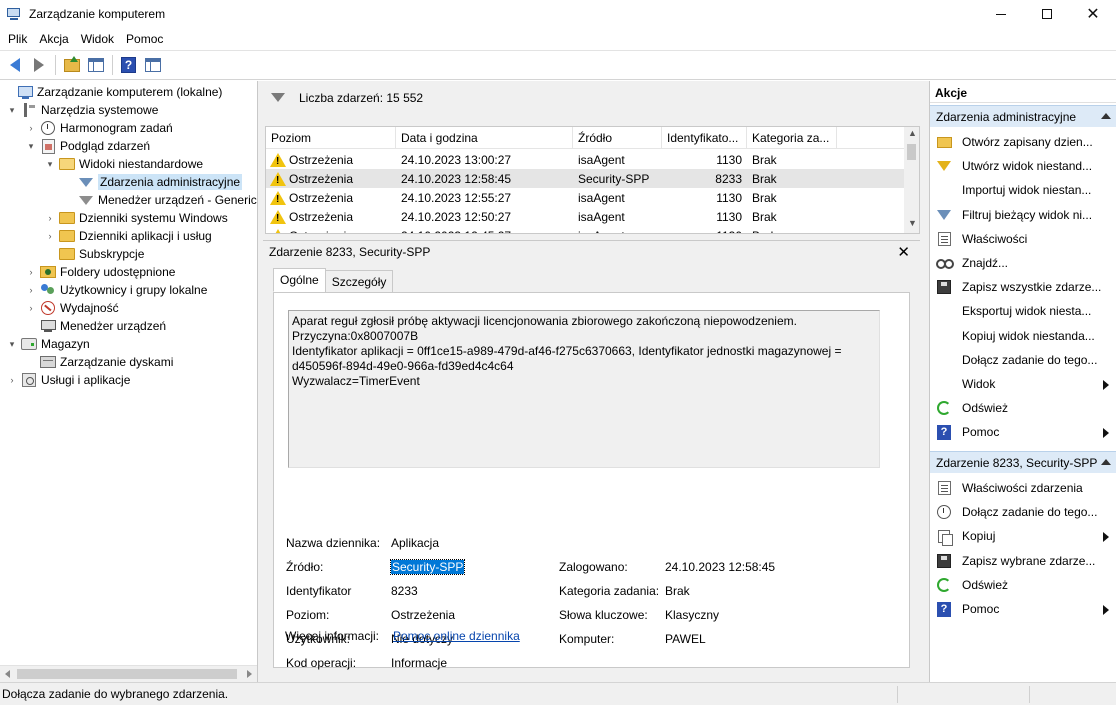  Describe the element at coordinates (130, 92) in the screenshot. I see `tree-item-label: Zarządzanie komputerem (lokalne)` at that location.